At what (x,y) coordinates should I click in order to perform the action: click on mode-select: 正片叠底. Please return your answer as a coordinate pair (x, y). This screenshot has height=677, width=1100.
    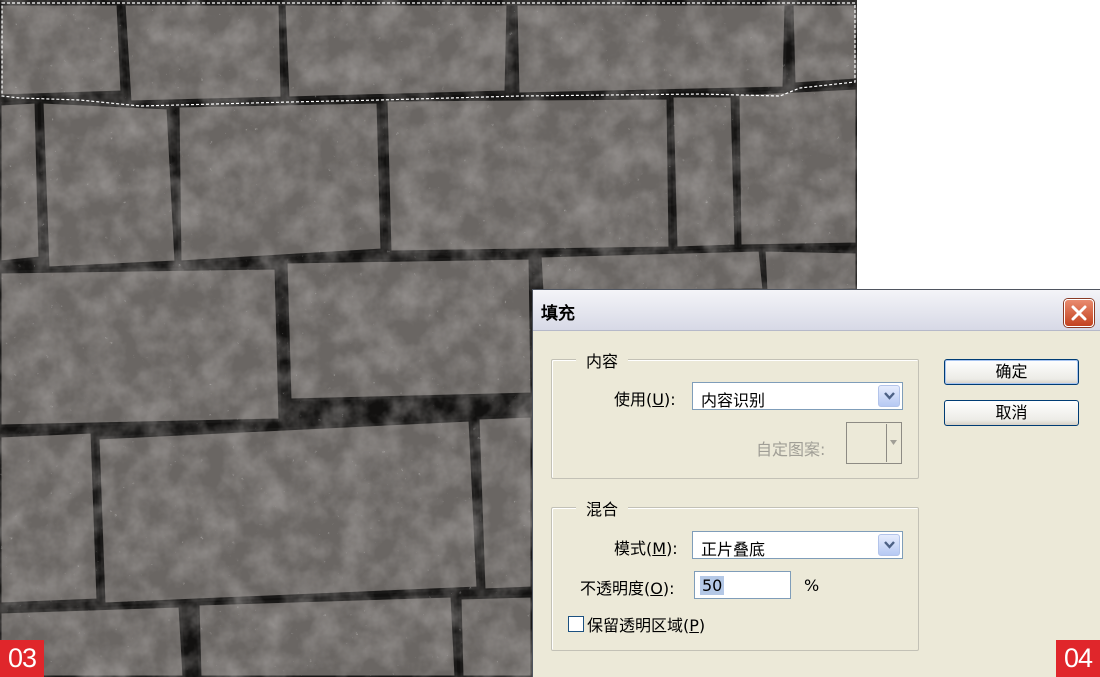
    Looking at the image, I should click on (797, 545).